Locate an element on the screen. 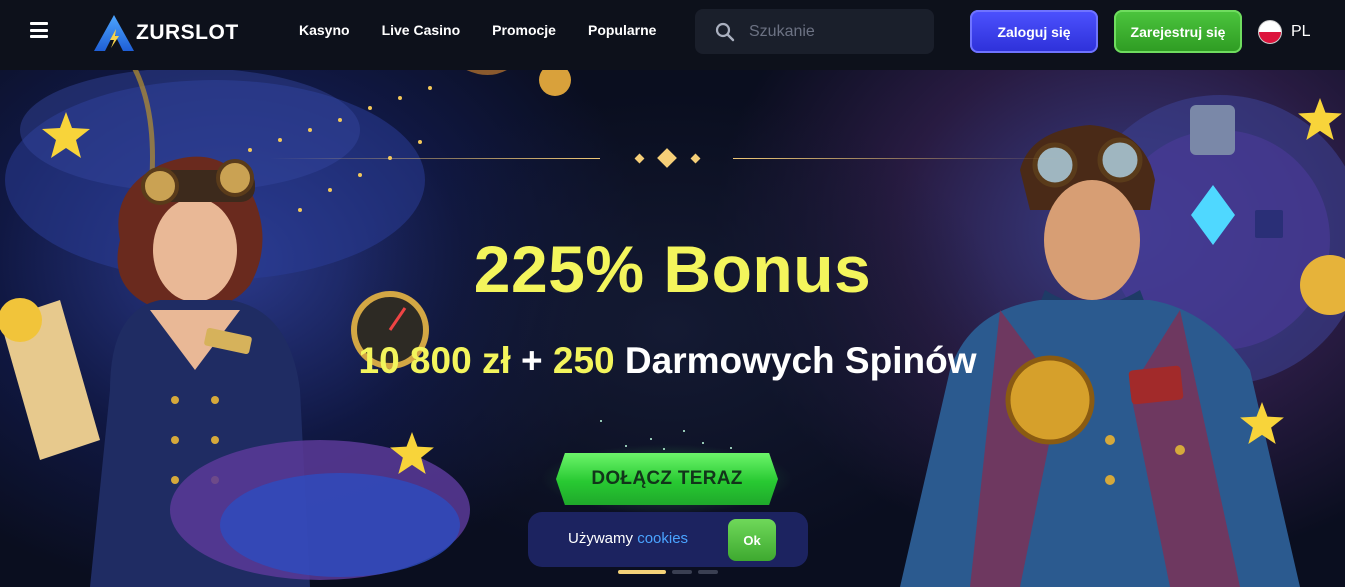 The image size is (1345, 587). hamburger-menu-icon is located at coordinates (39, 30).